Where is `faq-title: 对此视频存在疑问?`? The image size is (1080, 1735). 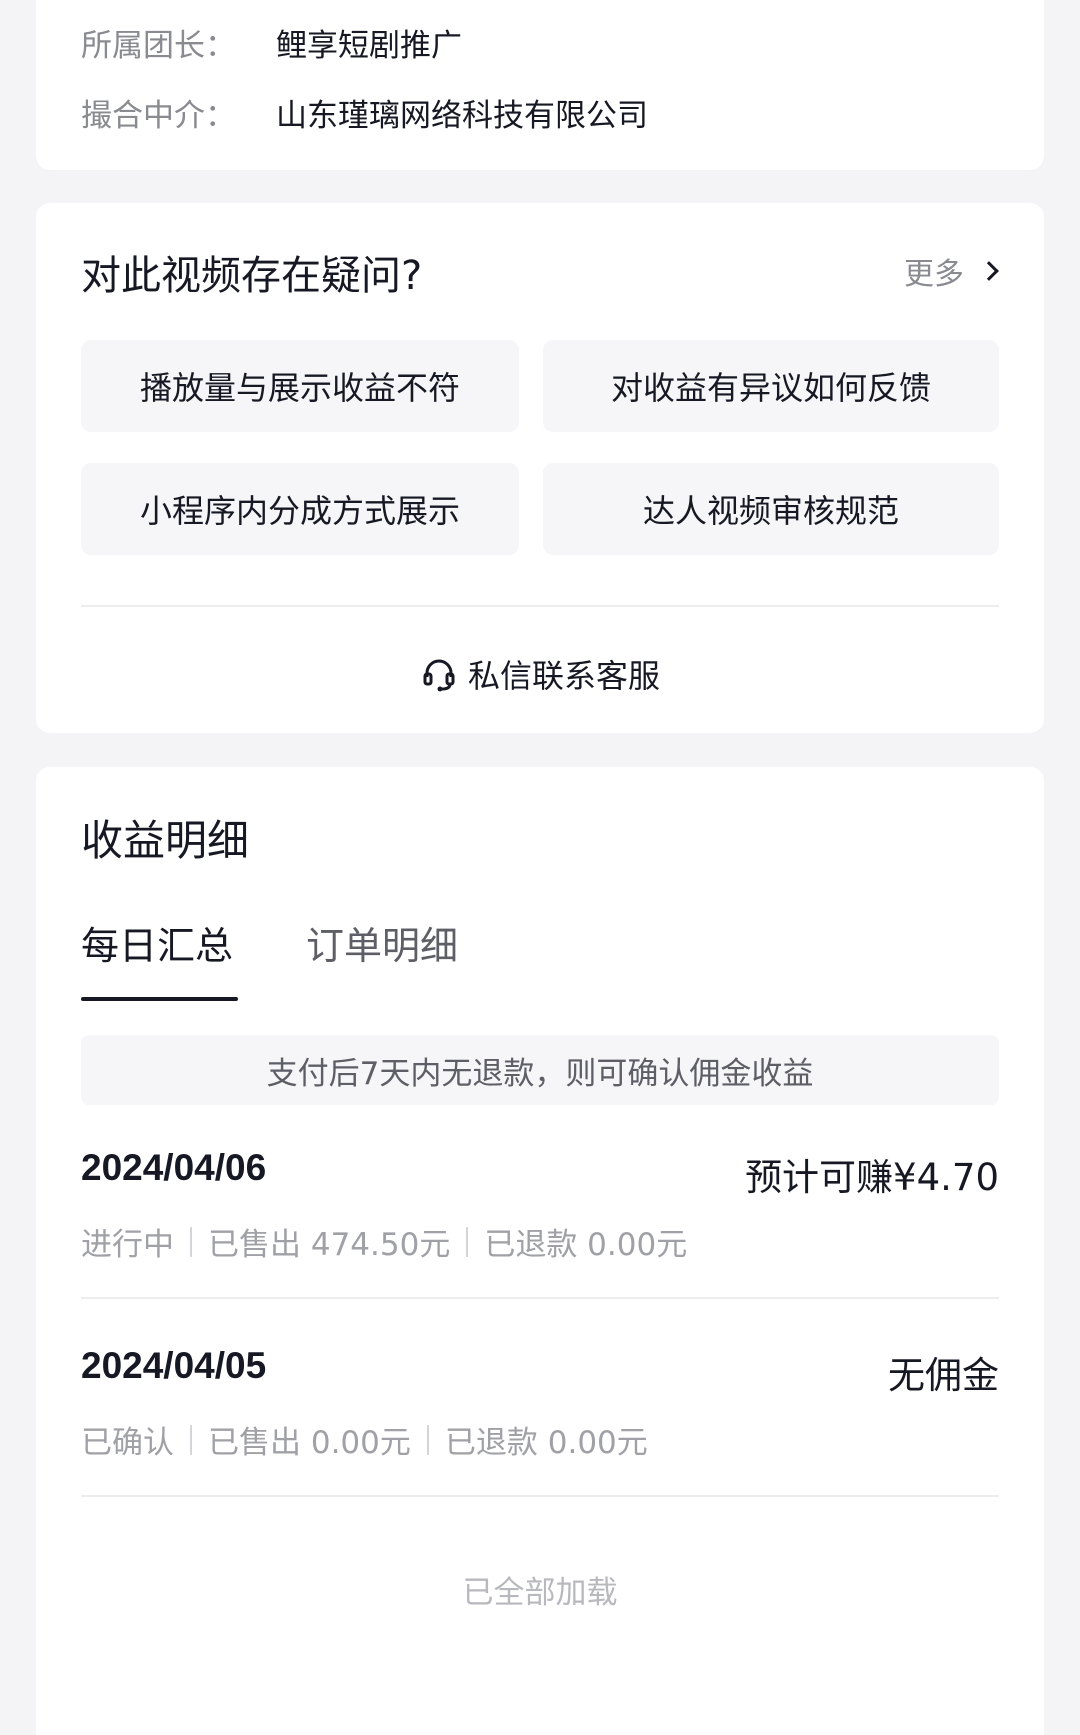 faq-title: 对此视频存在疑问? is located at coordinates (252, 276).